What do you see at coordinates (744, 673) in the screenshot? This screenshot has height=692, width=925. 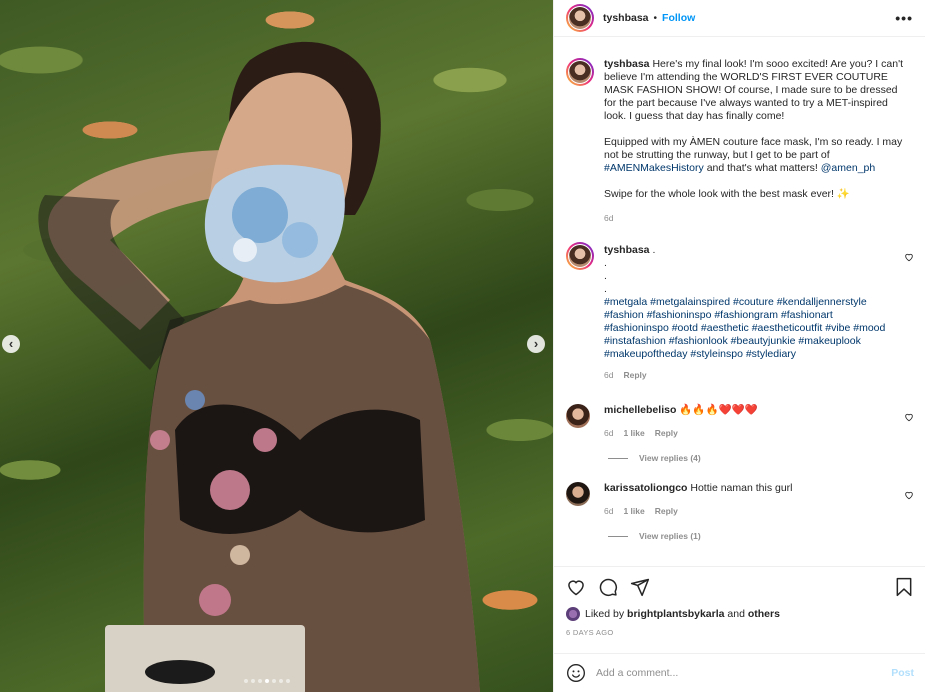 I see `comment-input` at bounding box center [744, 673].